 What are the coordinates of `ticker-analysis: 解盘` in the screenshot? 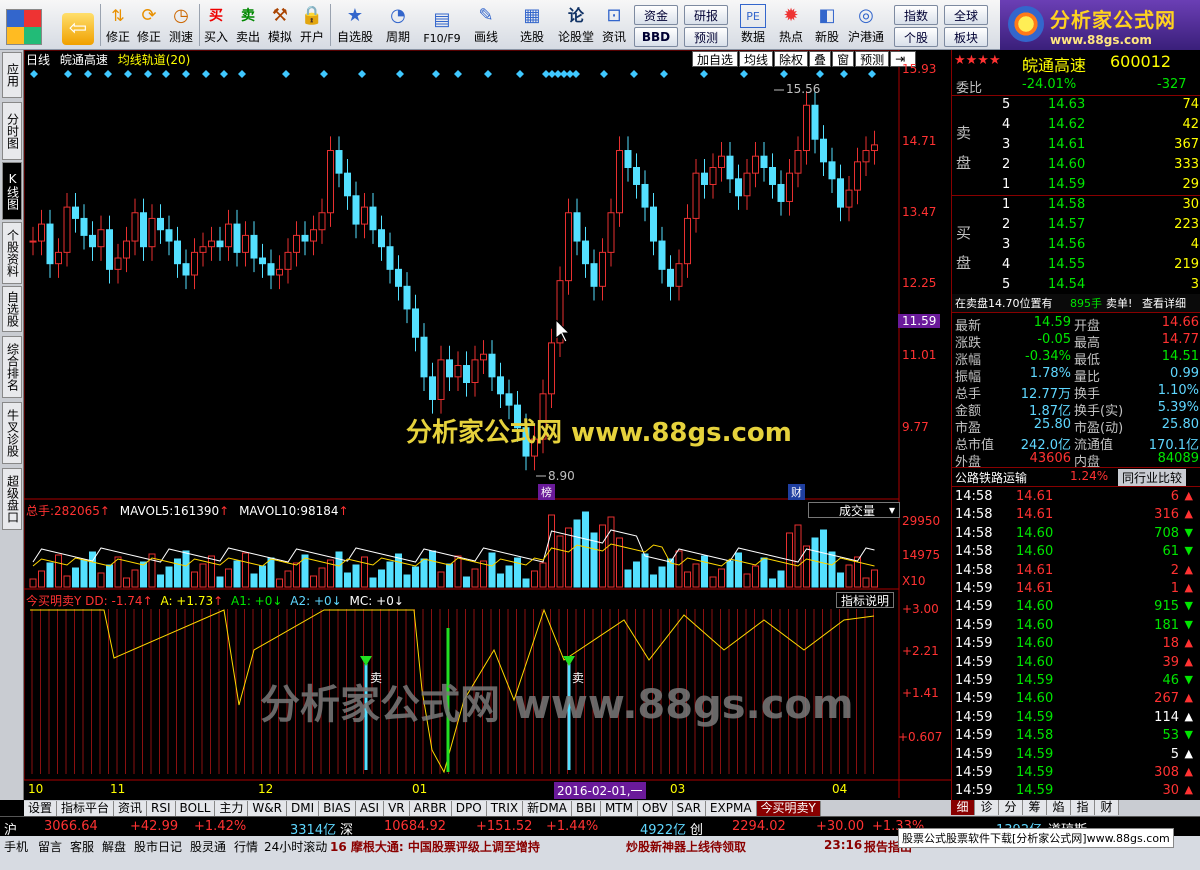 It's located at (114, 846).